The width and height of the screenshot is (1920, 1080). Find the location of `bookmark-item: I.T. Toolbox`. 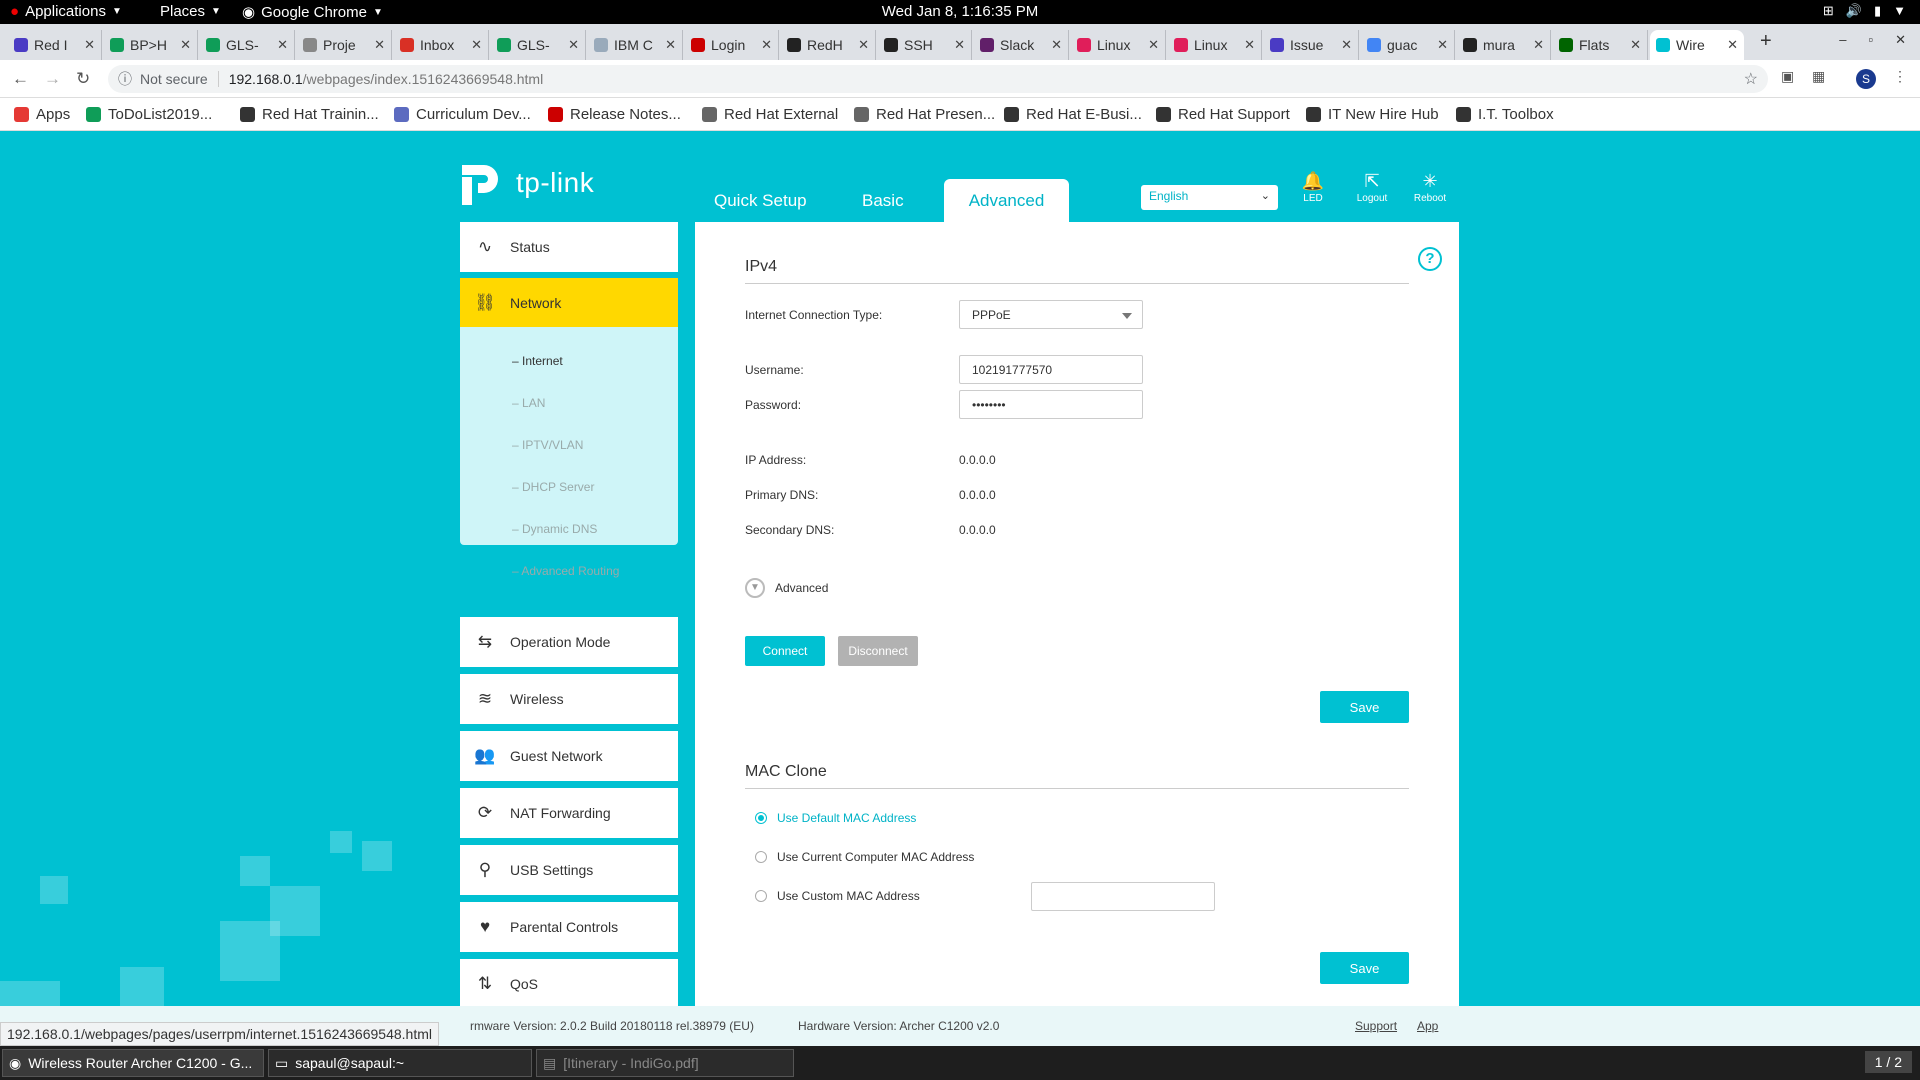

bookmark-item: I.T. Toolbox is located at coordinates (1505, 114).